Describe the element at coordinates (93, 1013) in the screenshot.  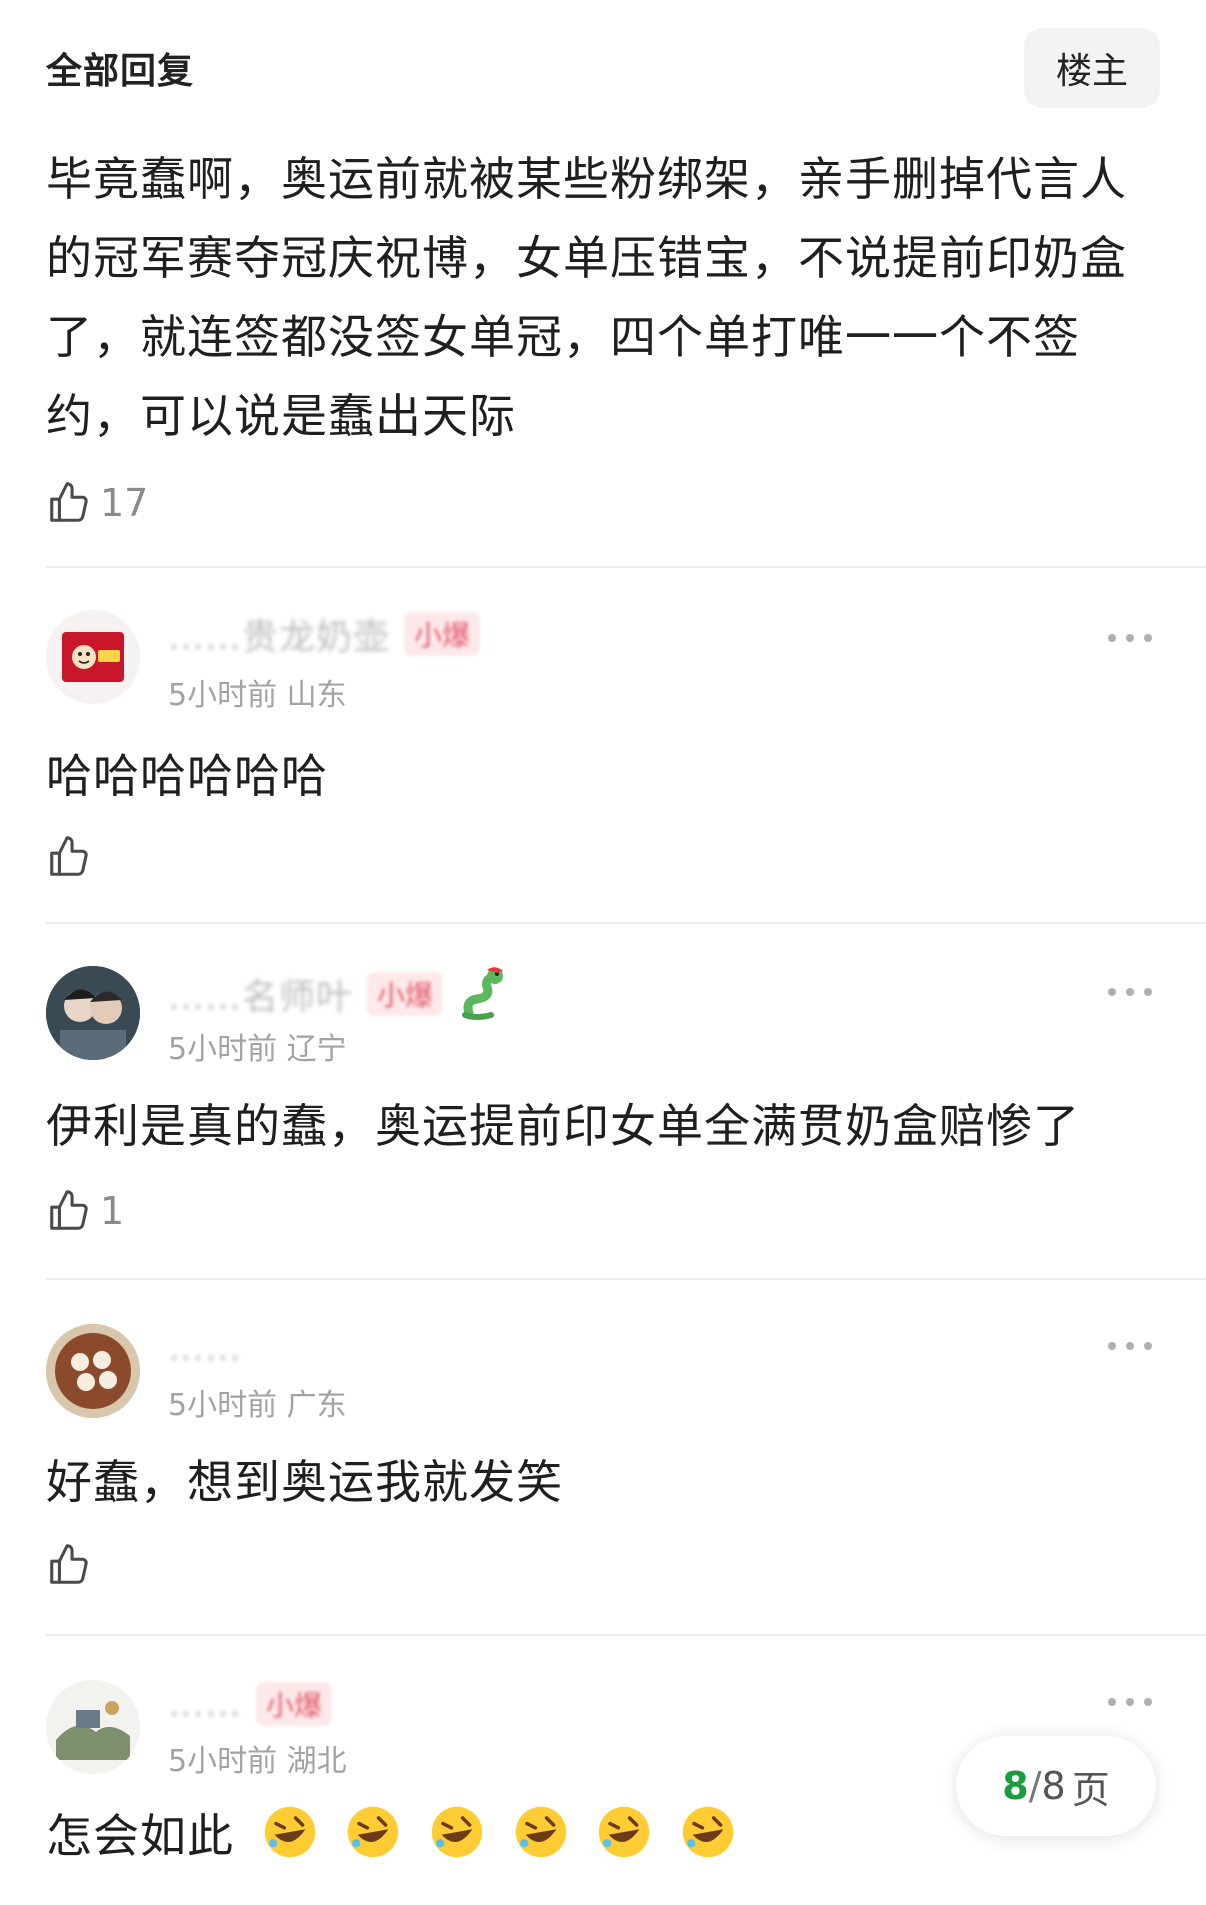
I see `two-people-photo-avatar` at that location.